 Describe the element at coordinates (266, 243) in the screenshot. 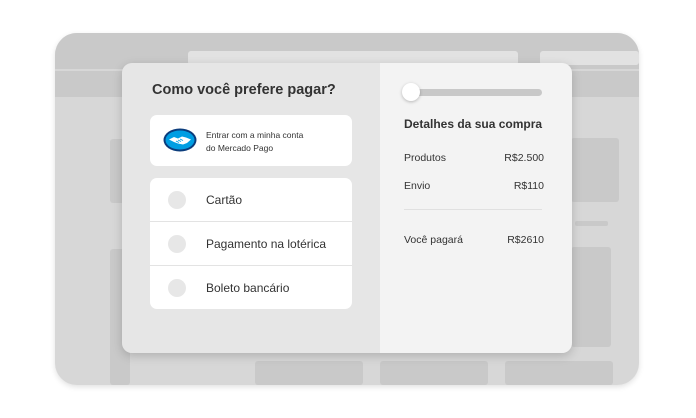

I see `payment-option-label: Pagamento na lotérica` at that location.